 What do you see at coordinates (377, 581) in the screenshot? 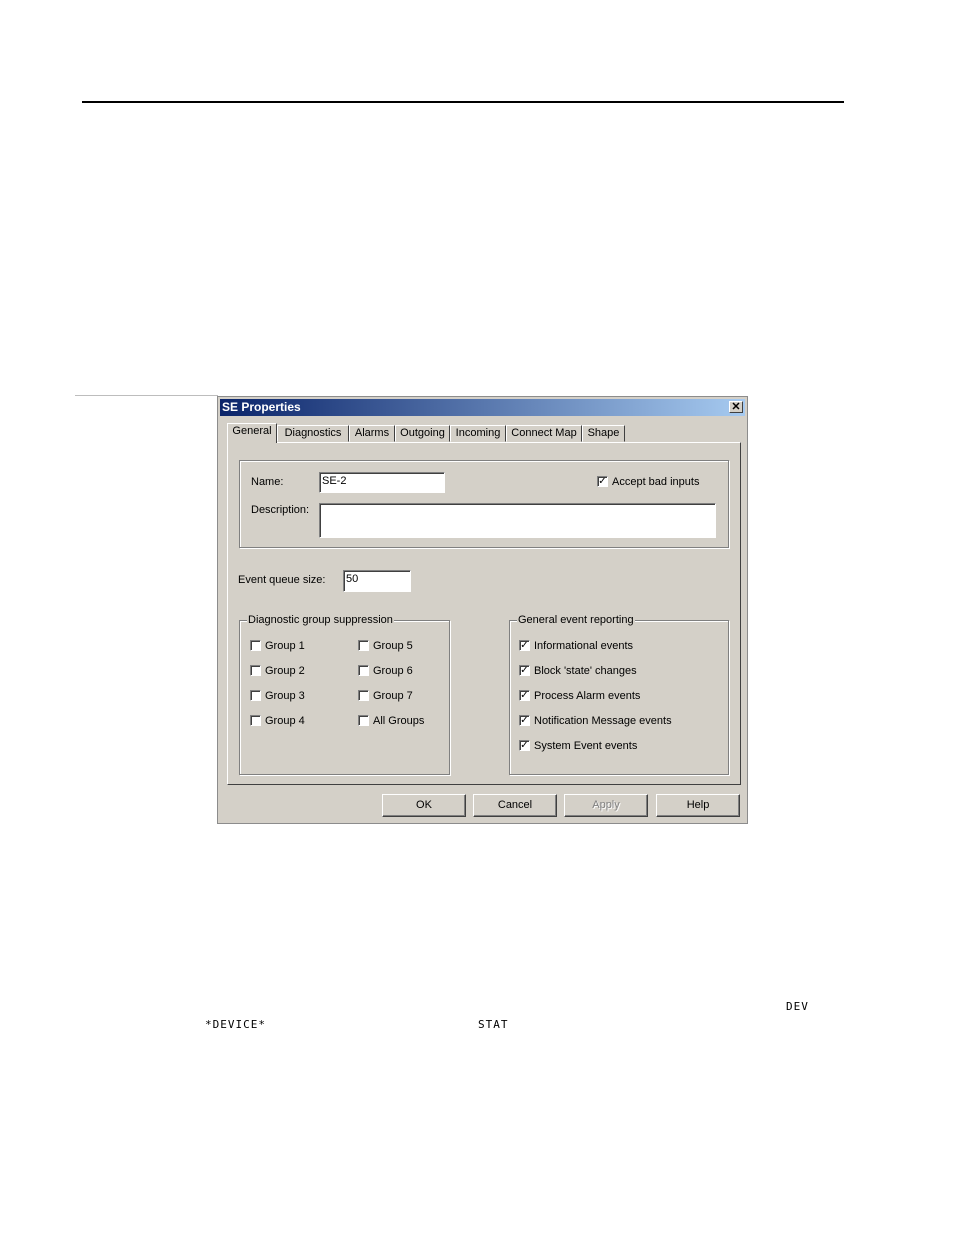
I see `event-queue-size-field: 50` at bounding box center [377, 581].